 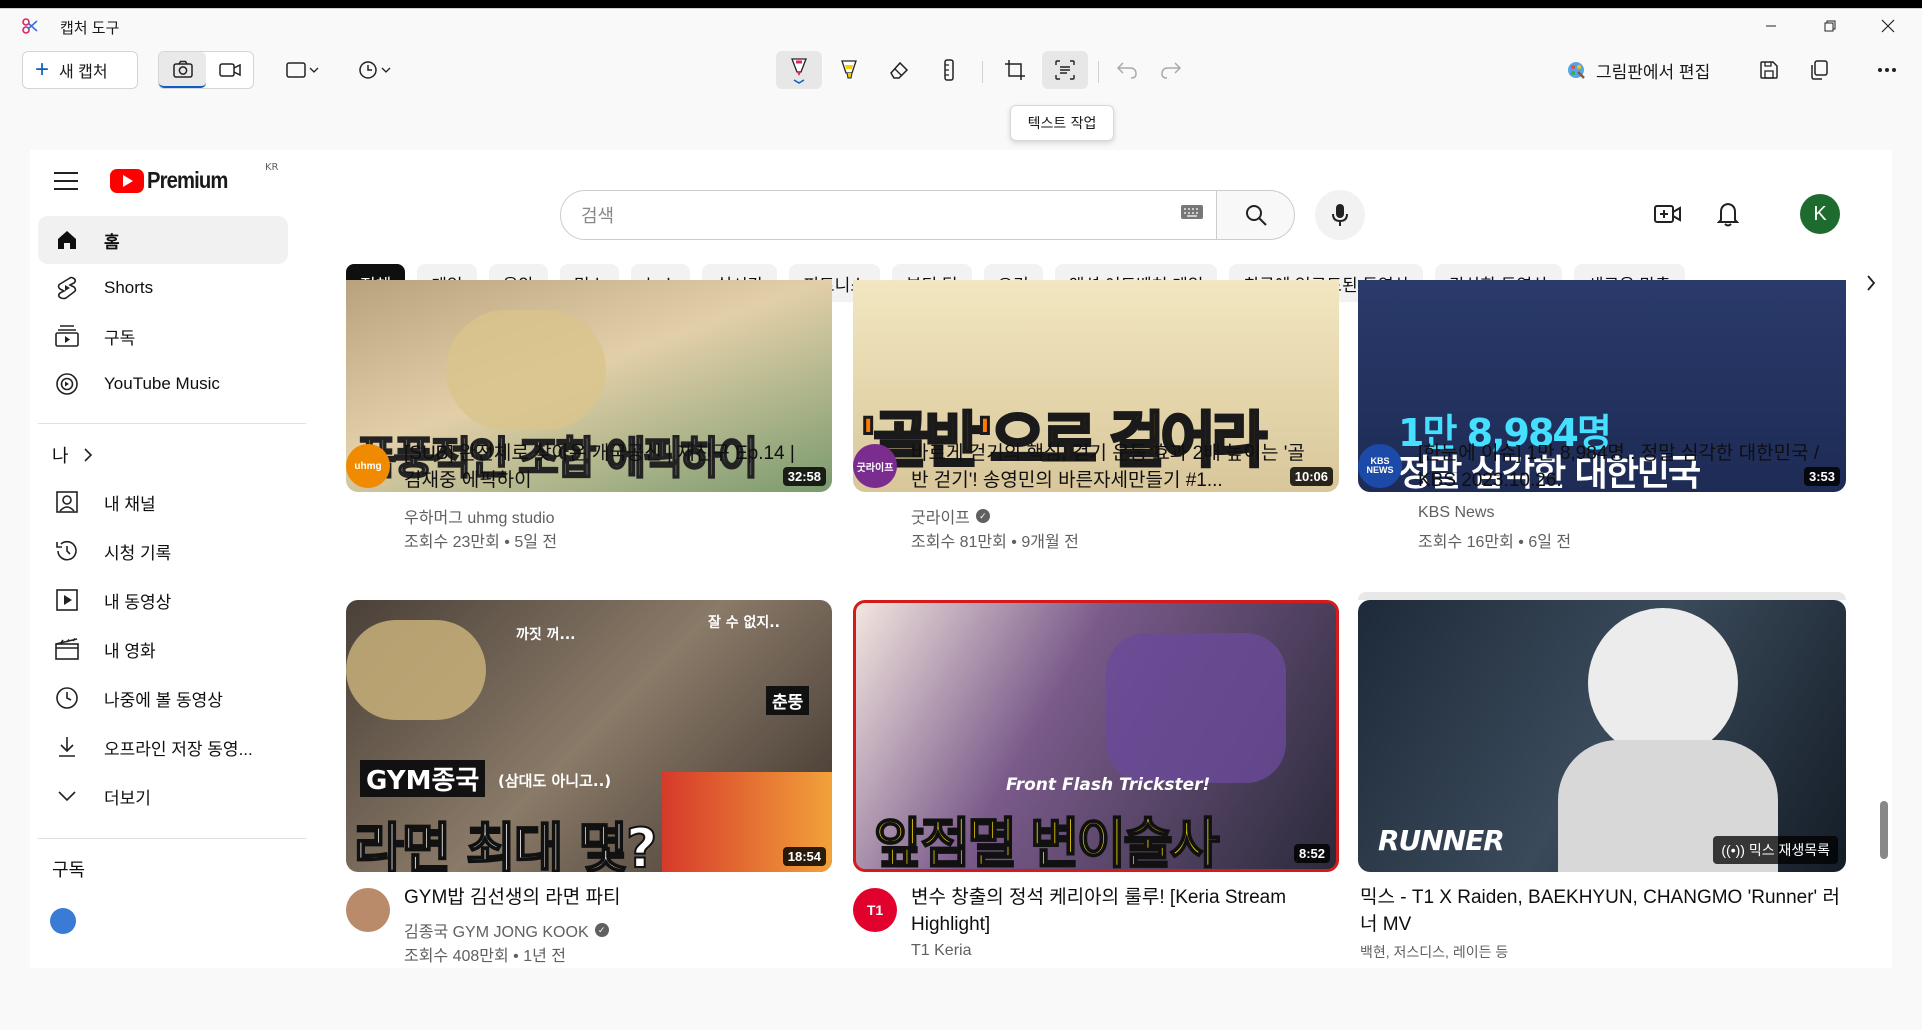 What do you see at coordinates (875, 466) in the screenshot?
I see `channel-avatar: 굿라이프` at bounding box center [875, 466].